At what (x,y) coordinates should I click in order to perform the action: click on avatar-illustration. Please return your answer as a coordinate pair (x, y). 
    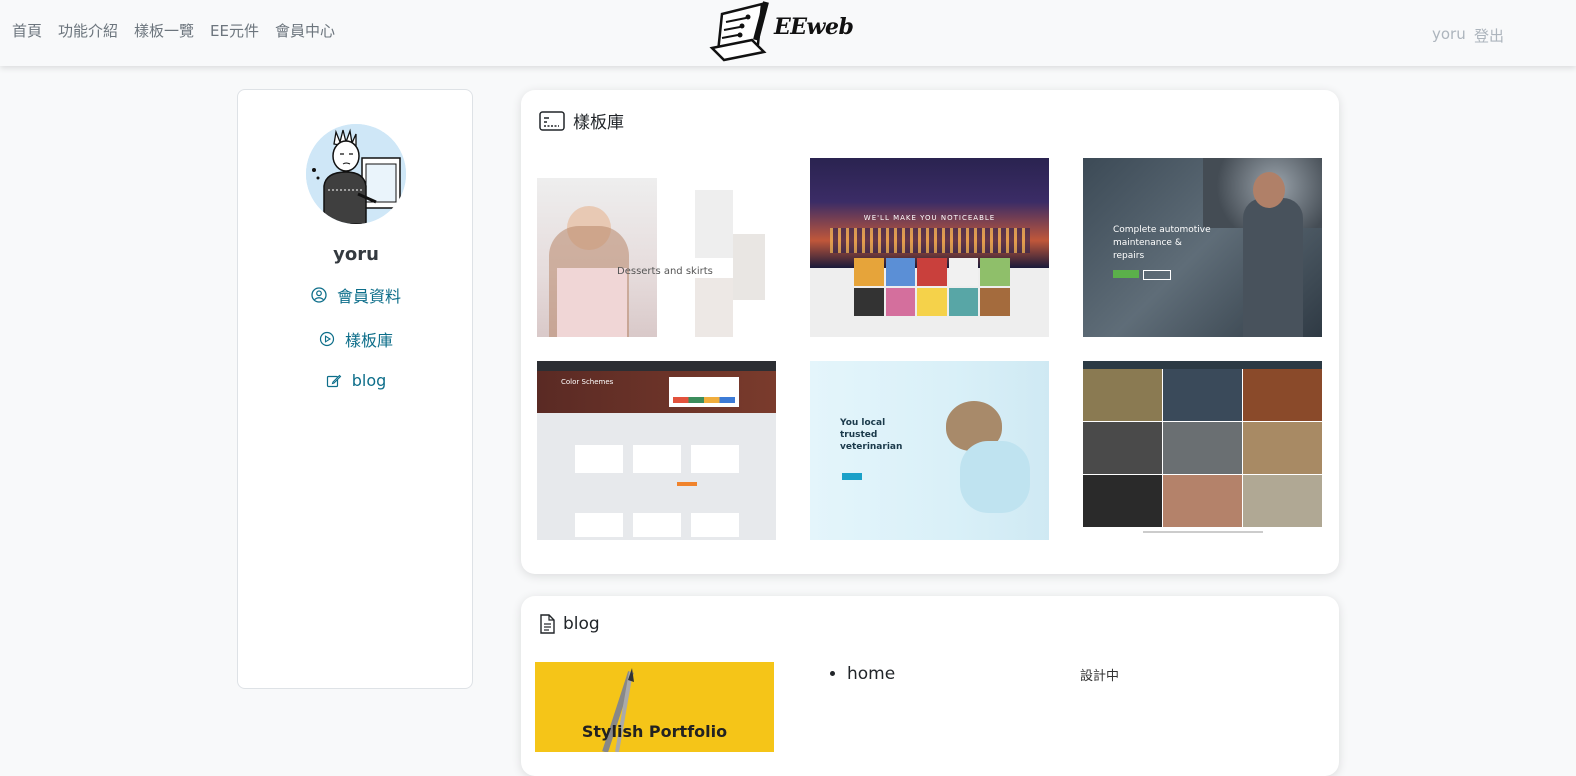
    Looking at the image, I should click on (356, 174).